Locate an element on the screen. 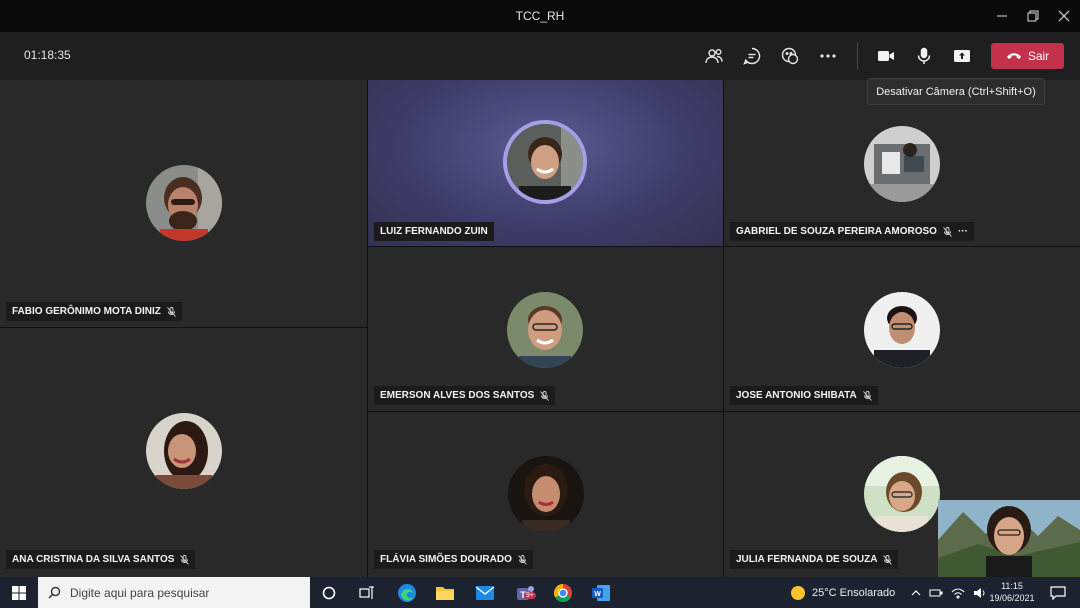  edge-button is located at coordinates (407, 593).